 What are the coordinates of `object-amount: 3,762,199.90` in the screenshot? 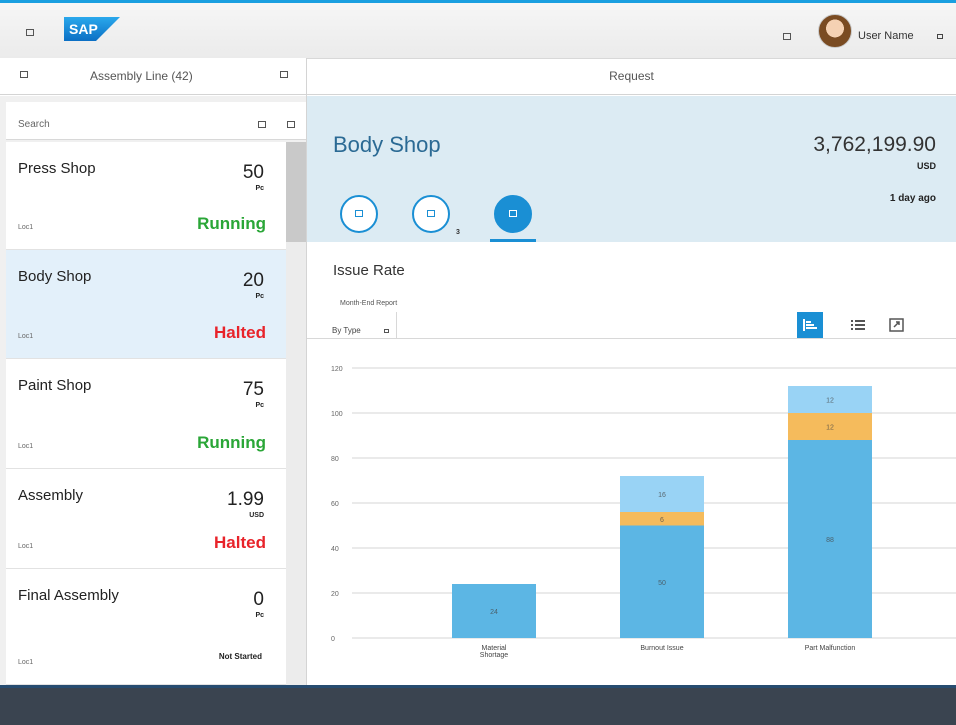 It's located at (874, 144).